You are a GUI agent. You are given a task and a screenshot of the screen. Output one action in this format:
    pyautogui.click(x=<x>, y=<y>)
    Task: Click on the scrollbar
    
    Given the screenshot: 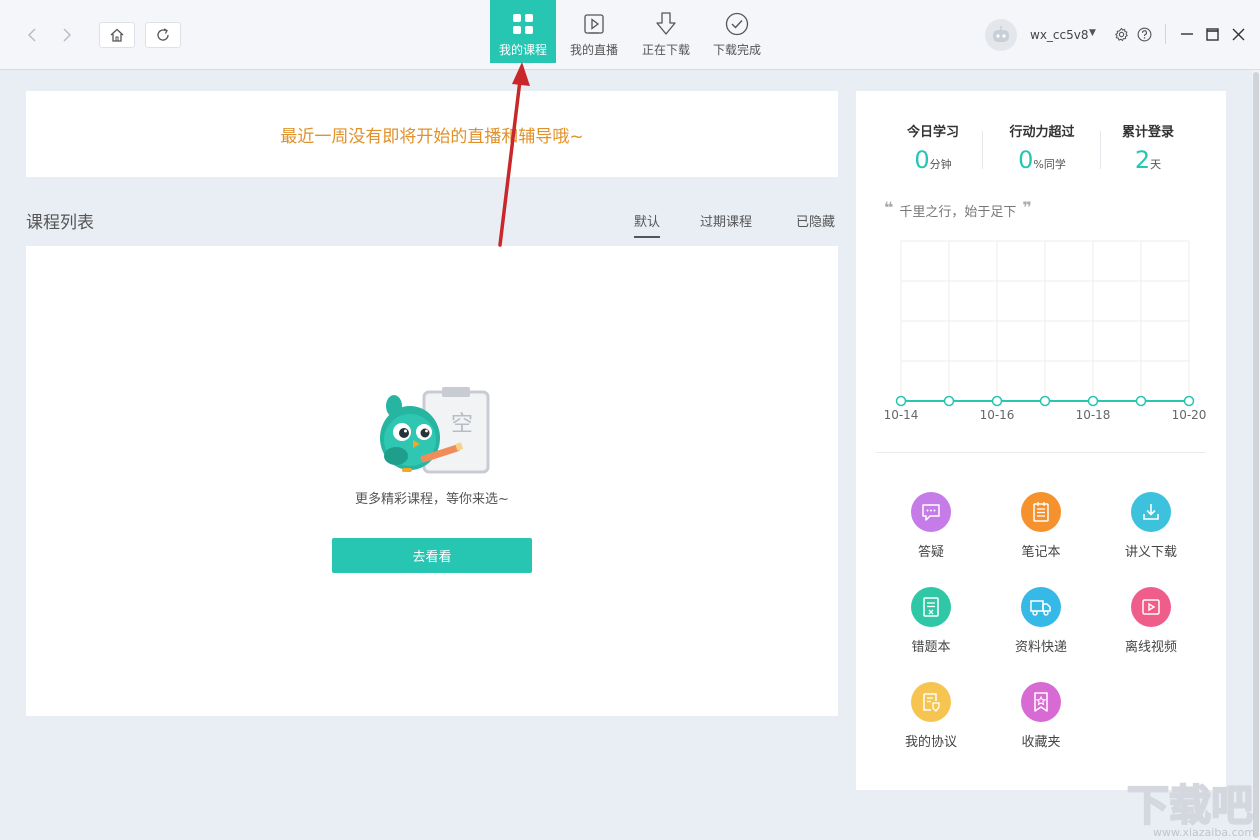 What is the action you would take?
    pyautogui.click(x=1256, y=455)
    